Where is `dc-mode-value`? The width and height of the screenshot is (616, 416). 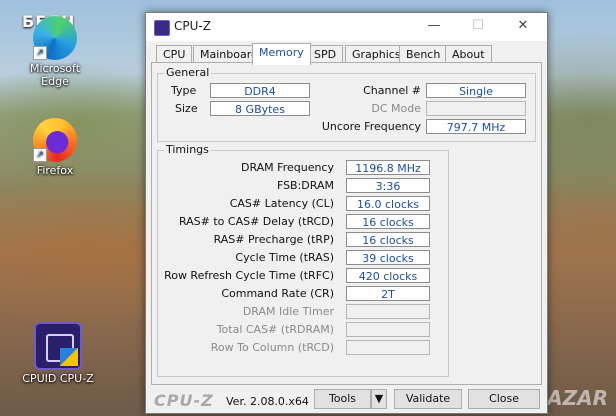
dc-mode-value is located at coordinates (476, 108).